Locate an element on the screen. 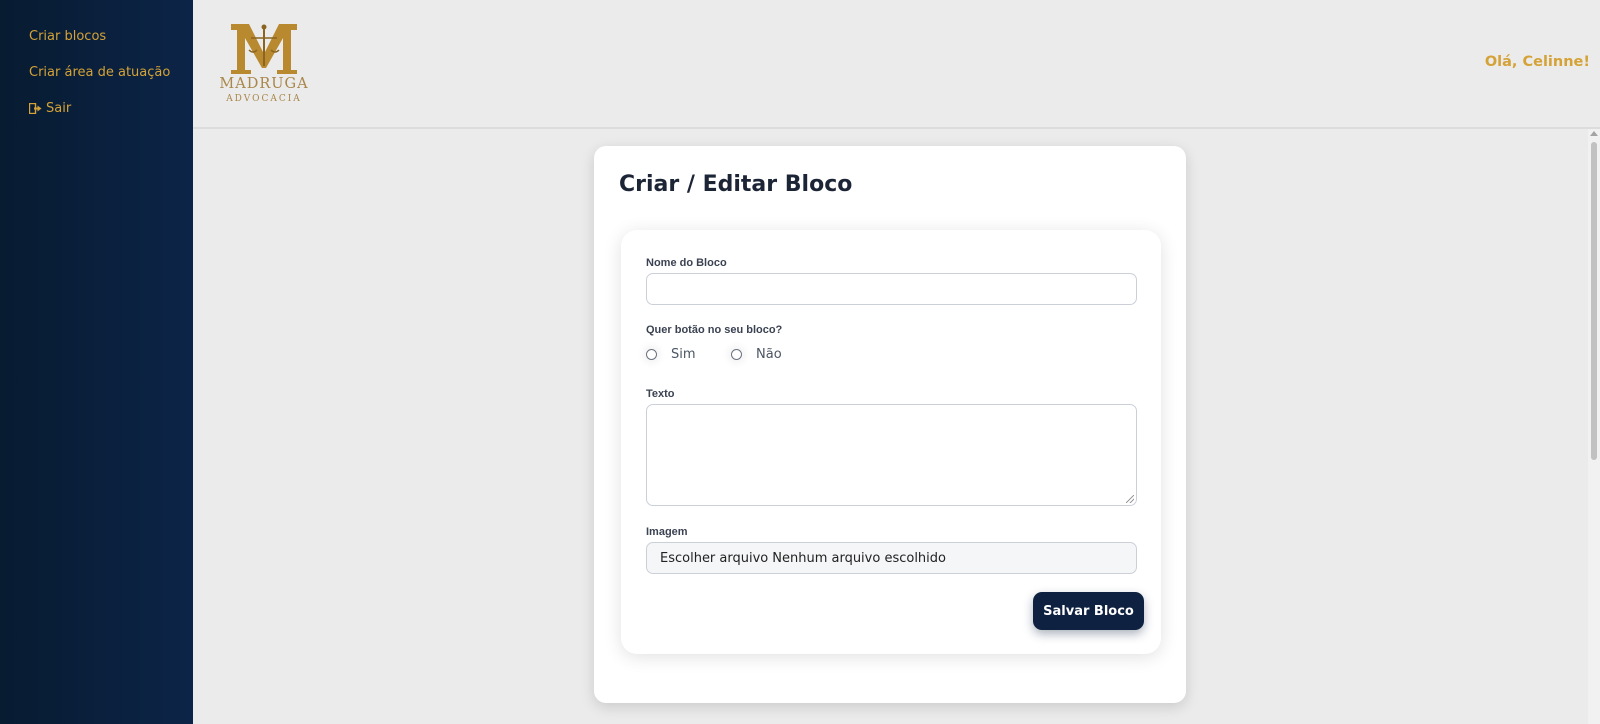 The height and width of the screenshot is (724, 1600). radio-option-nao: Não is located at coordinates (756, 354).